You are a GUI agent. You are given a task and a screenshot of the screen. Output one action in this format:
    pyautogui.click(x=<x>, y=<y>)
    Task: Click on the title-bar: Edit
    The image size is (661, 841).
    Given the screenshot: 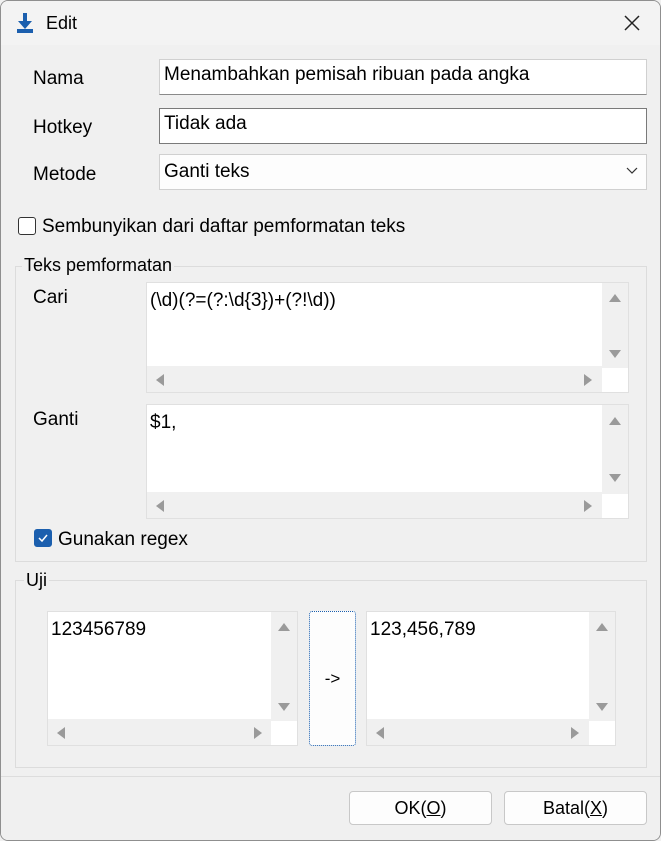 What is the action you would take?
    pyautogui.click(x=330, y=23)
    